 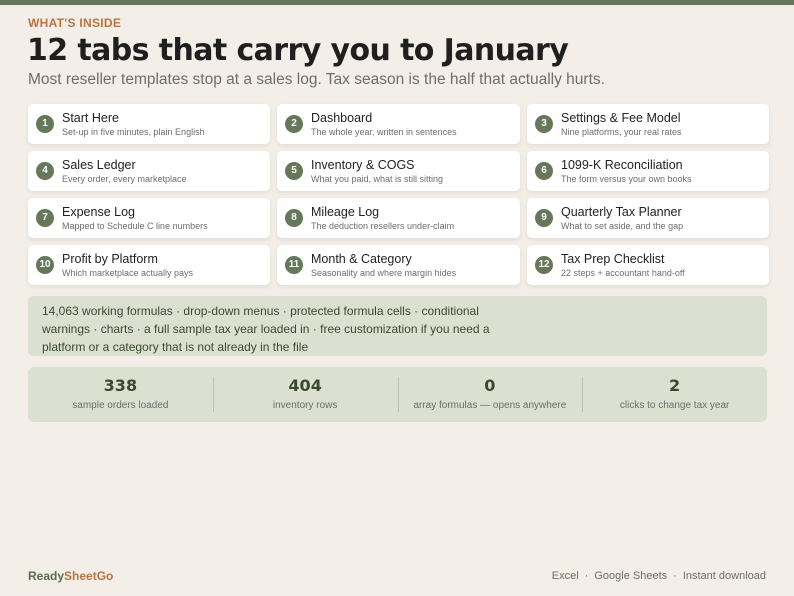 I want to click on stat-sample-orders: 338 sample orders loaded, so click(x=120, y=394).